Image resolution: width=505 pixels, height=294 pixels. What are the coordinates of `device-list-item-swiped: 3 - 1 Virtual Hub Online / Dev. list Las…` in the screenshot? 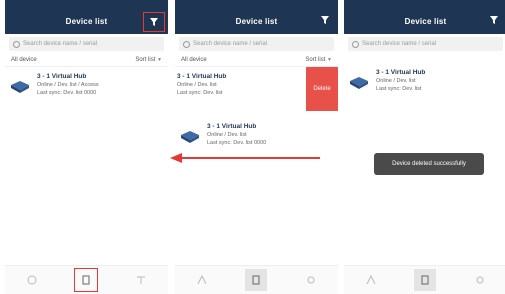 It's located at (256, 92).